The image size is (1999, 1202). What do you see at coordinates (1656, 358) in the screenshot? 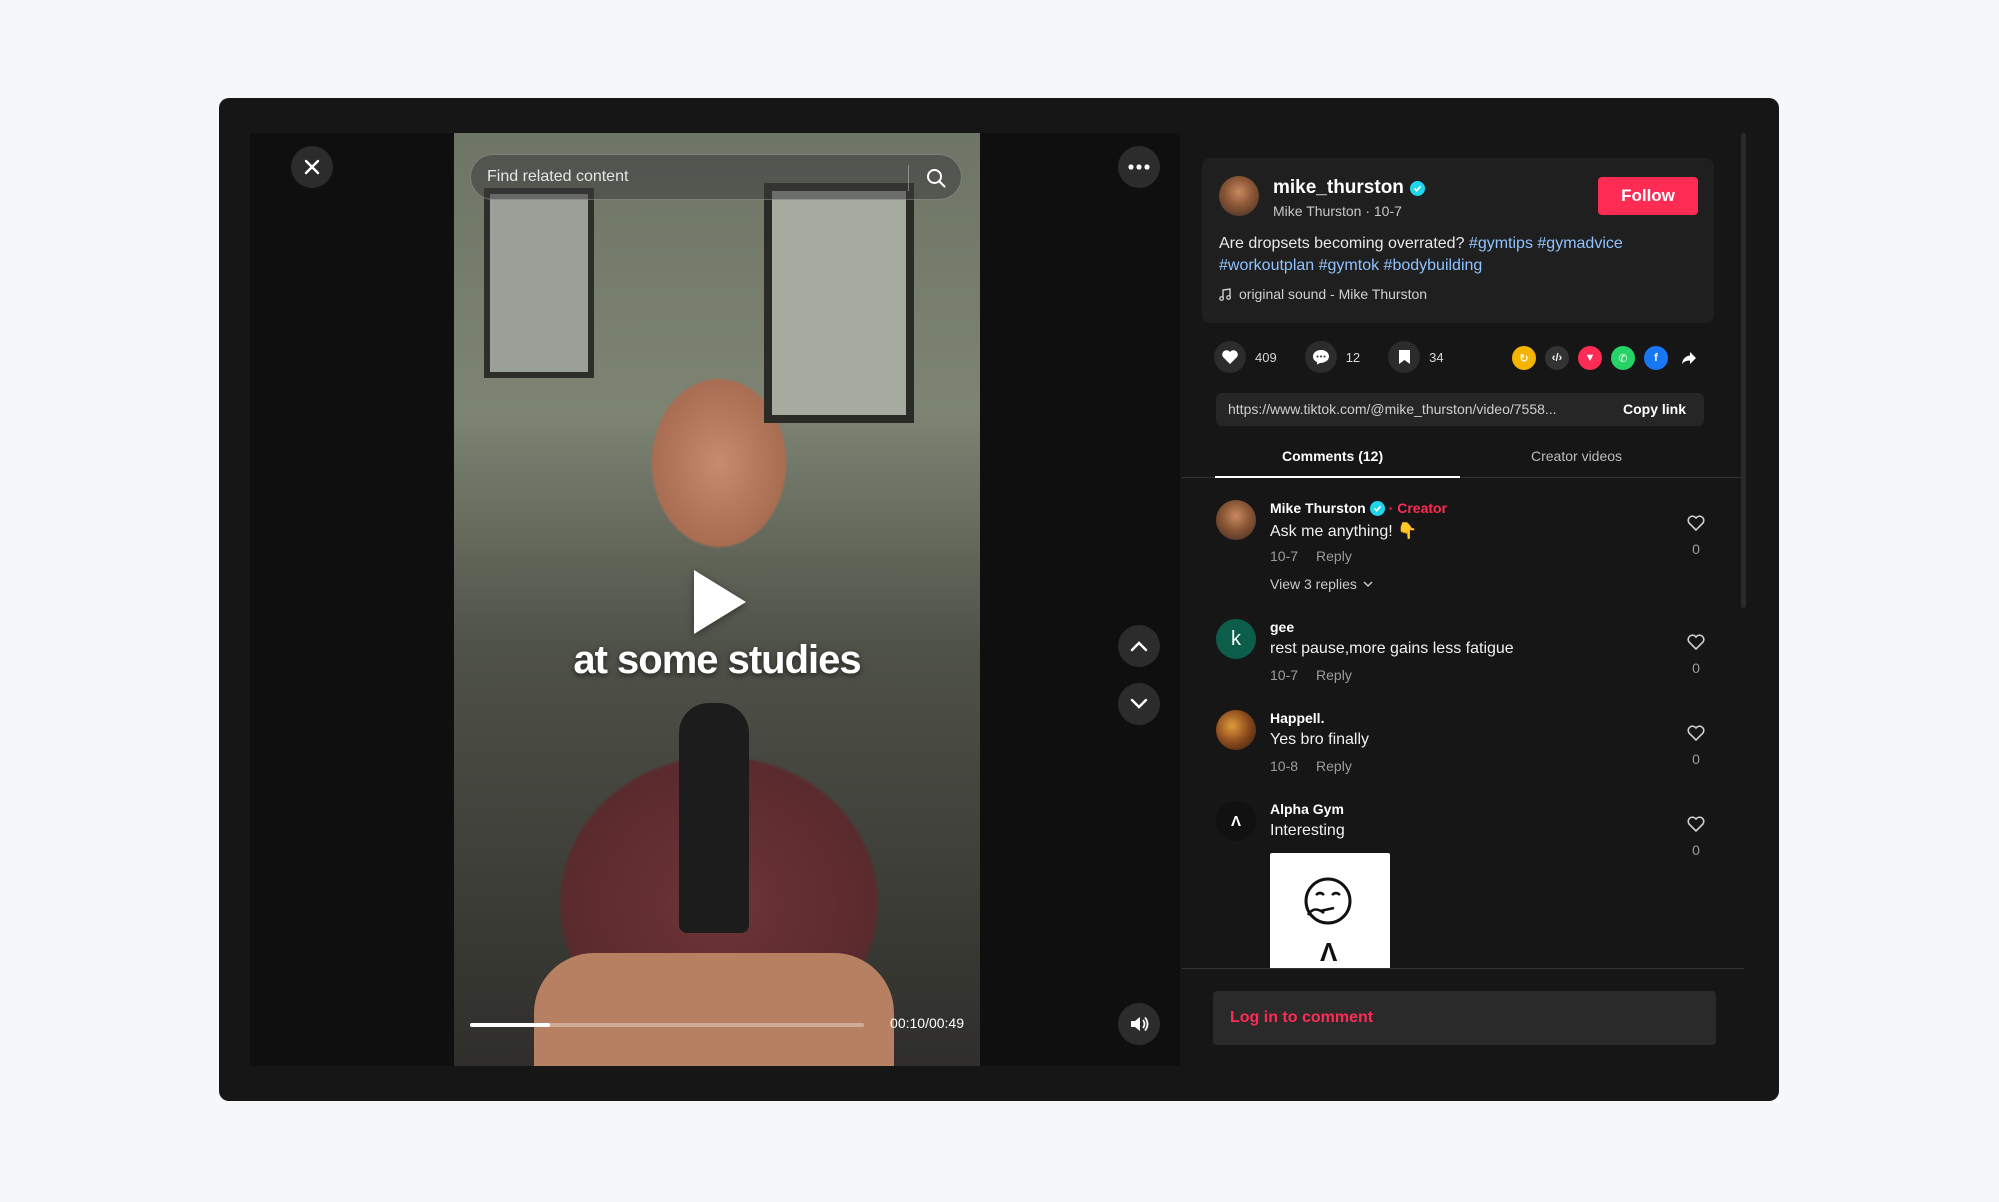
I see `facebook-icon: f` at bounding box center [1656, 358].